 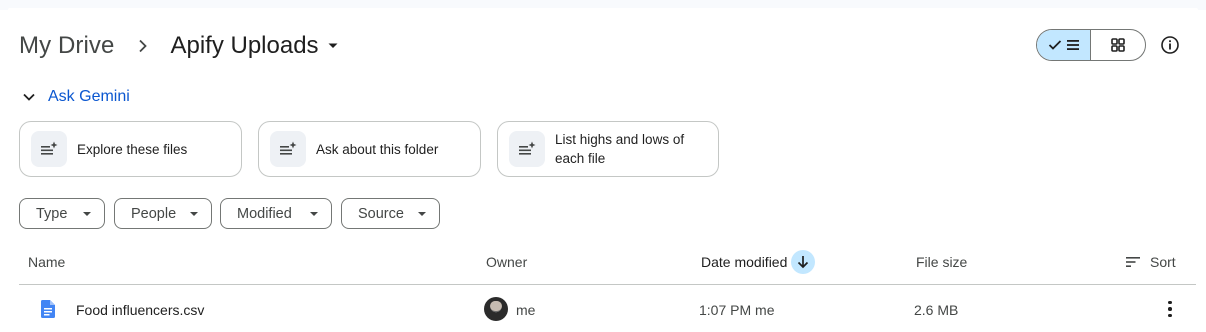 I want to click on view-toggle, so click(x=1091, y=45).